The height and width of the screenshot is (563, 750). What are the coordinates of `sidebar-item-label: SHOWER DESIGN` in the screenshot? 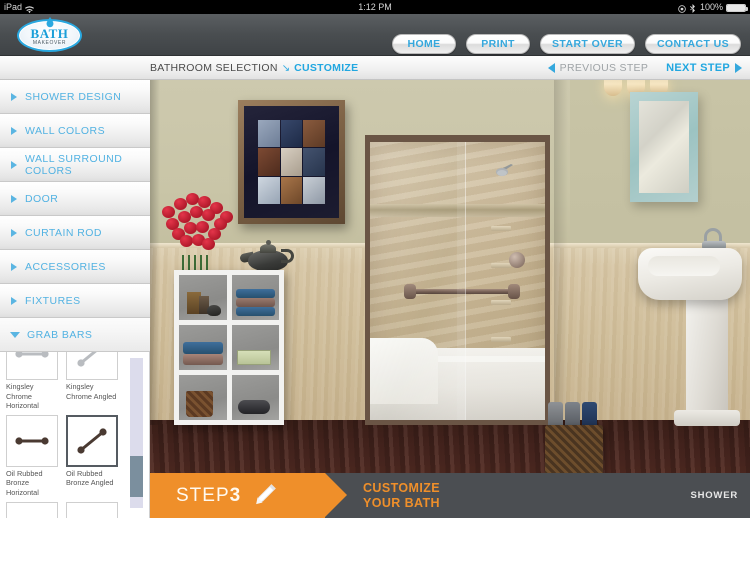 It's located at (73, 96).